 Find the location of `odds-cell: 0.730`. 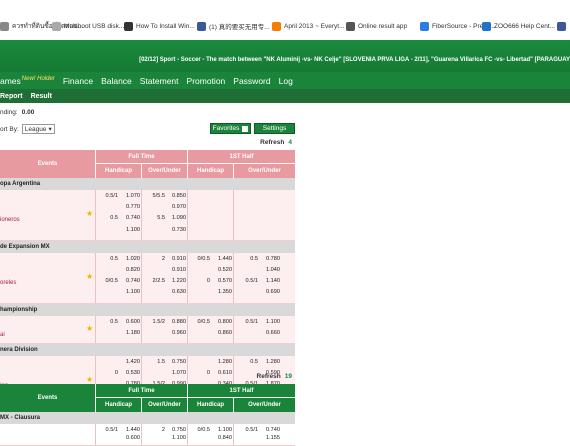

odds-cell: 0.730 is located at coordinates (179, 230).